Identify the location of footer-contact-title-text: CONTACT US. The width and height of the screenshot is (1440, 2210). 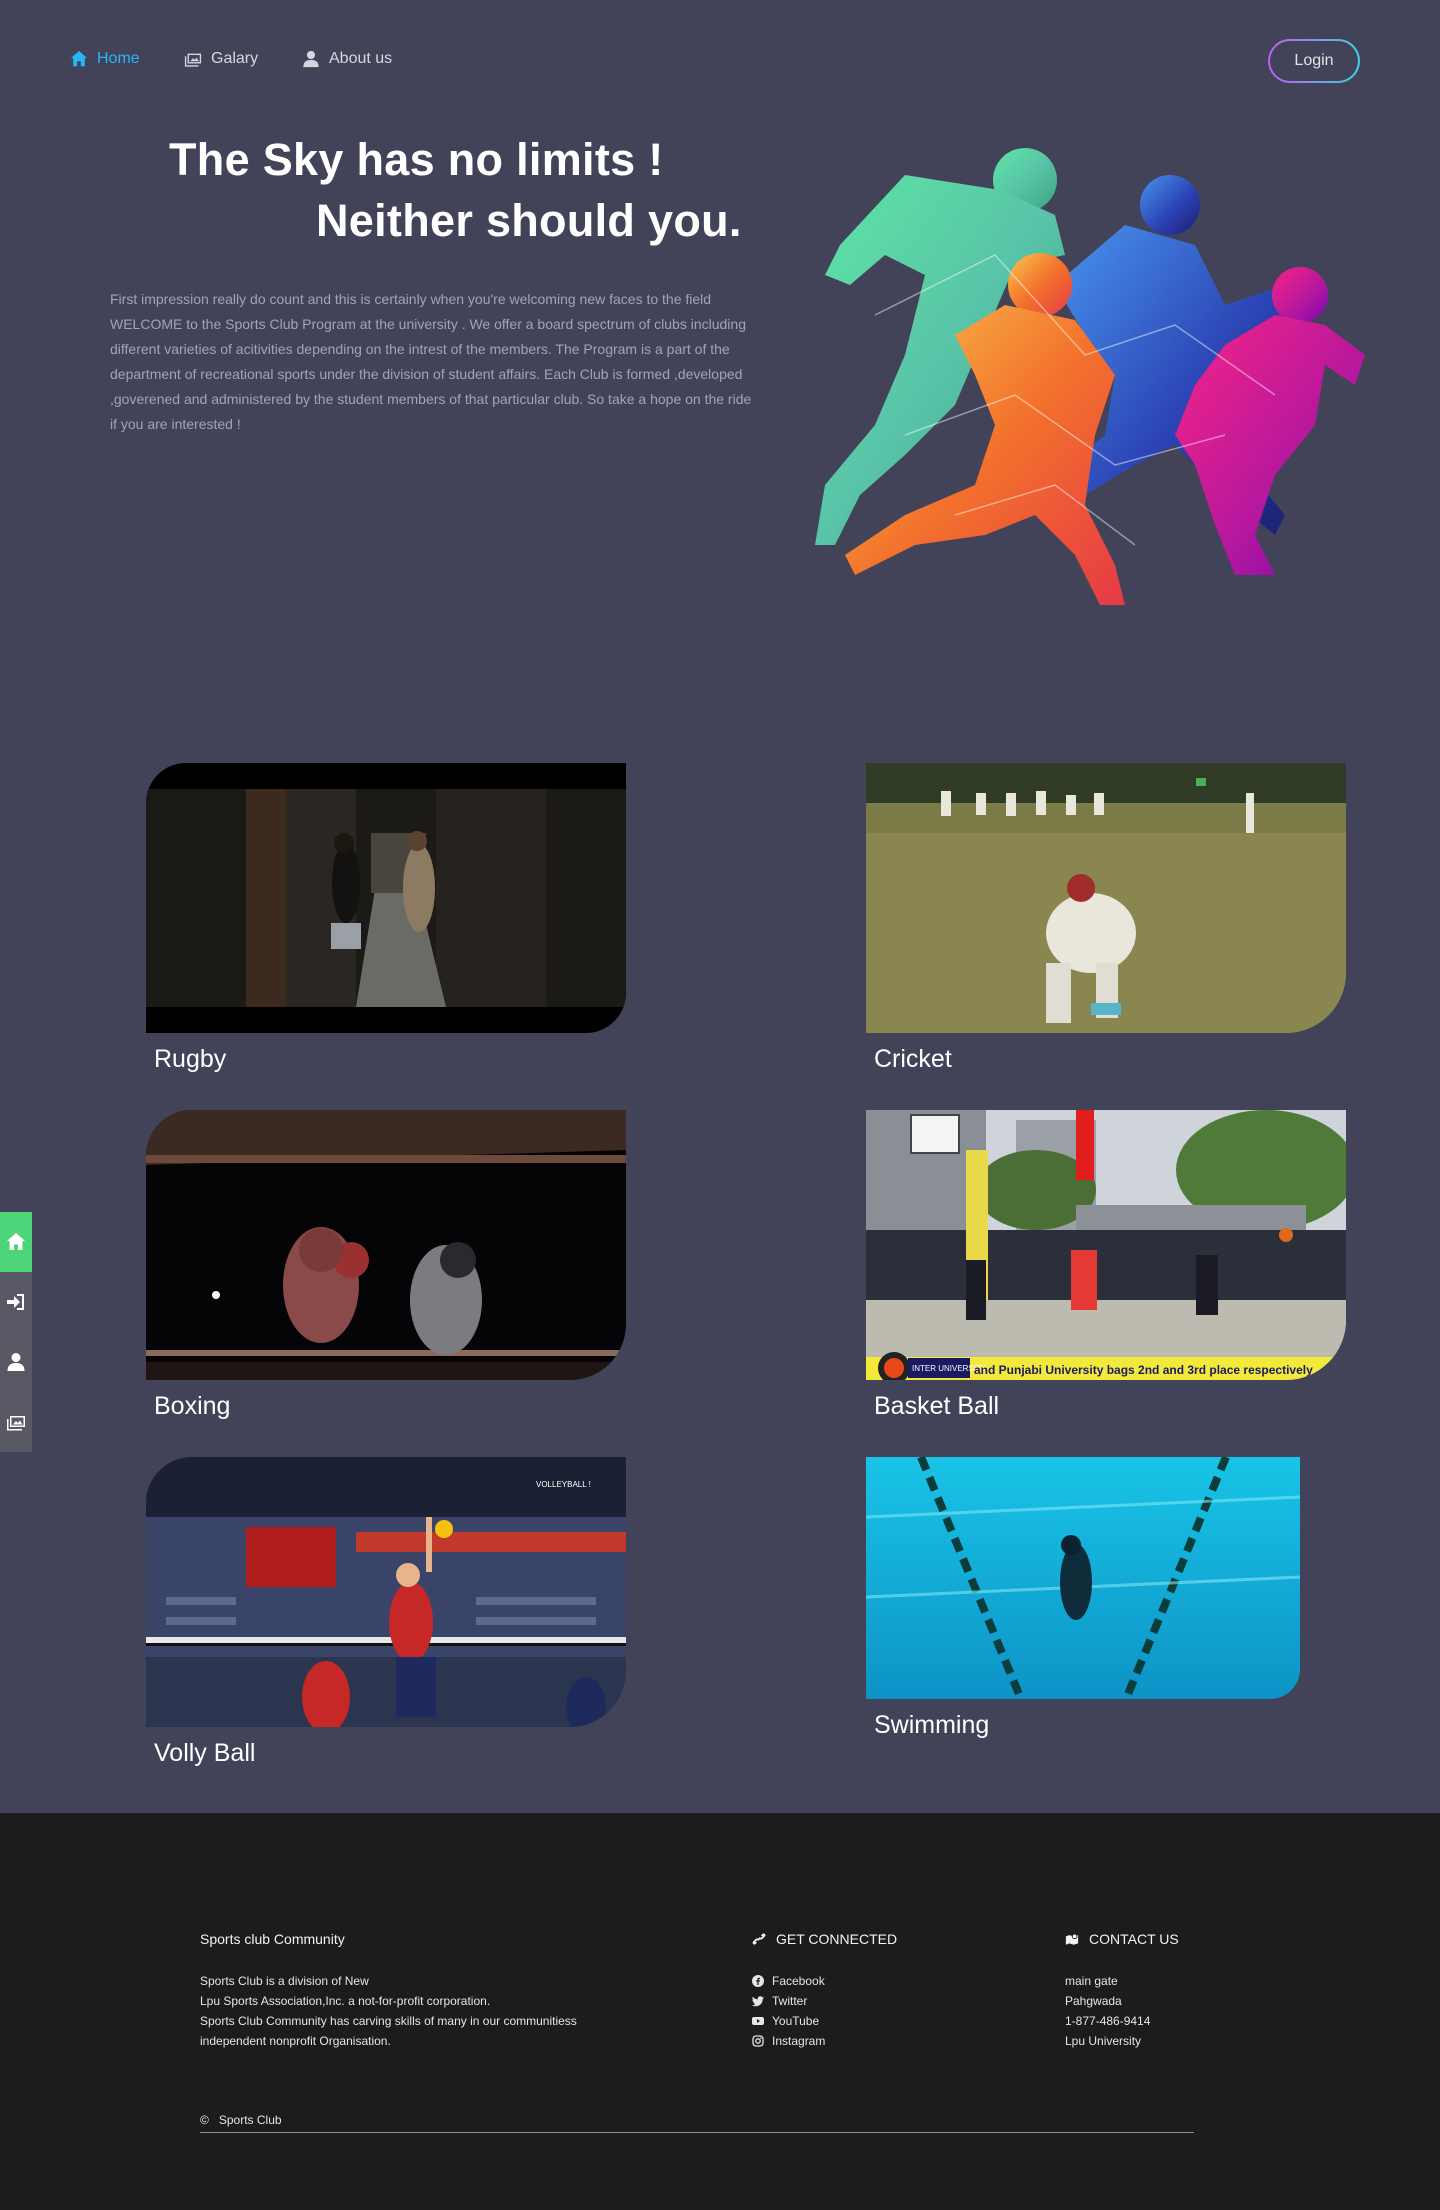
(1134, 1939).